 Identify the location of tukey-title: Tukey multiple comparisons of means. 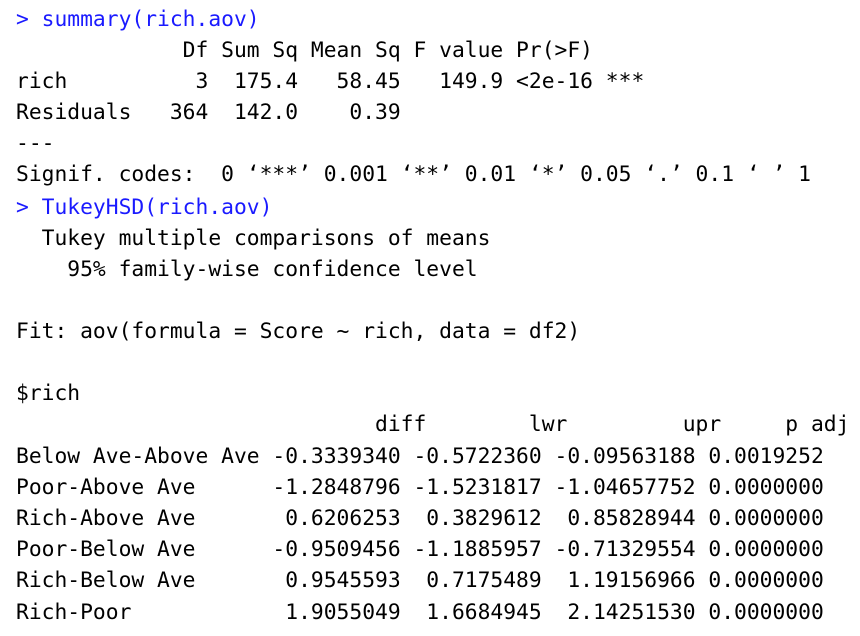
(253, 238).